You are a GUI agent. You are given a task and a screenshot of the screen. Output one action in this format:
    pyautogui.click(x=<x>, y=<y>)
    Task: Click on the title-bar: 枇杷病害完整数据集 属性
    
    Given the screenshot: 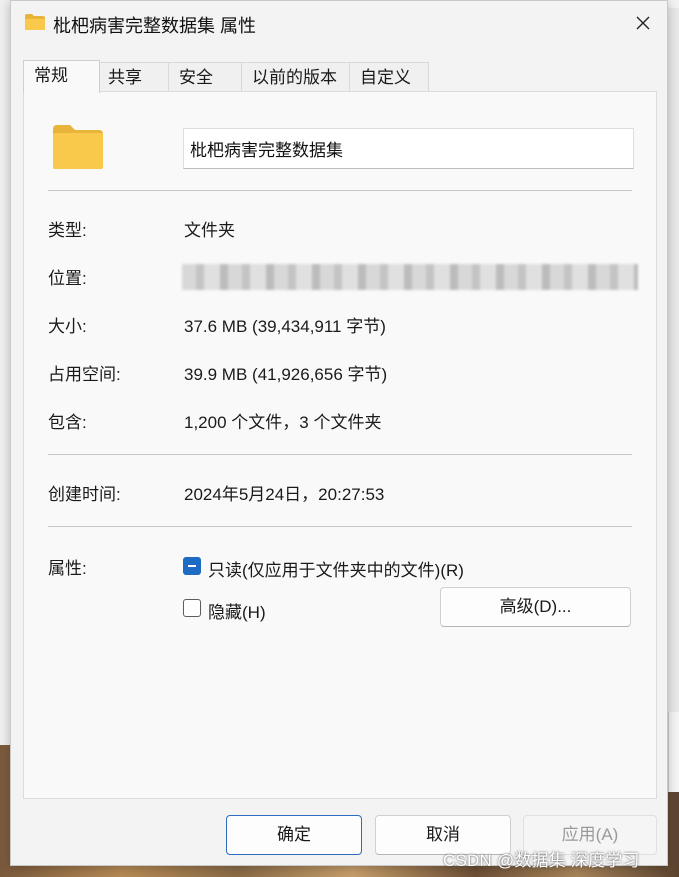 What is the action you would take?
    pyautogui.click(x=339, y=23)
    